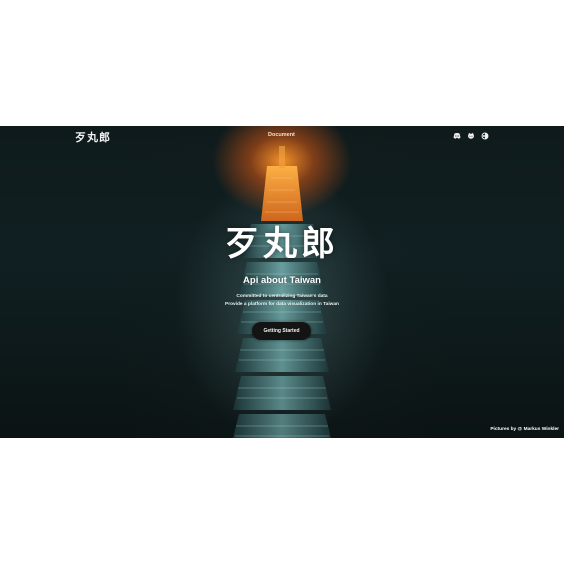 This screenshot has width=564, height=564. I want to click on photo-credit: Pictures by @ Markus Winkler, so click(524, 429).